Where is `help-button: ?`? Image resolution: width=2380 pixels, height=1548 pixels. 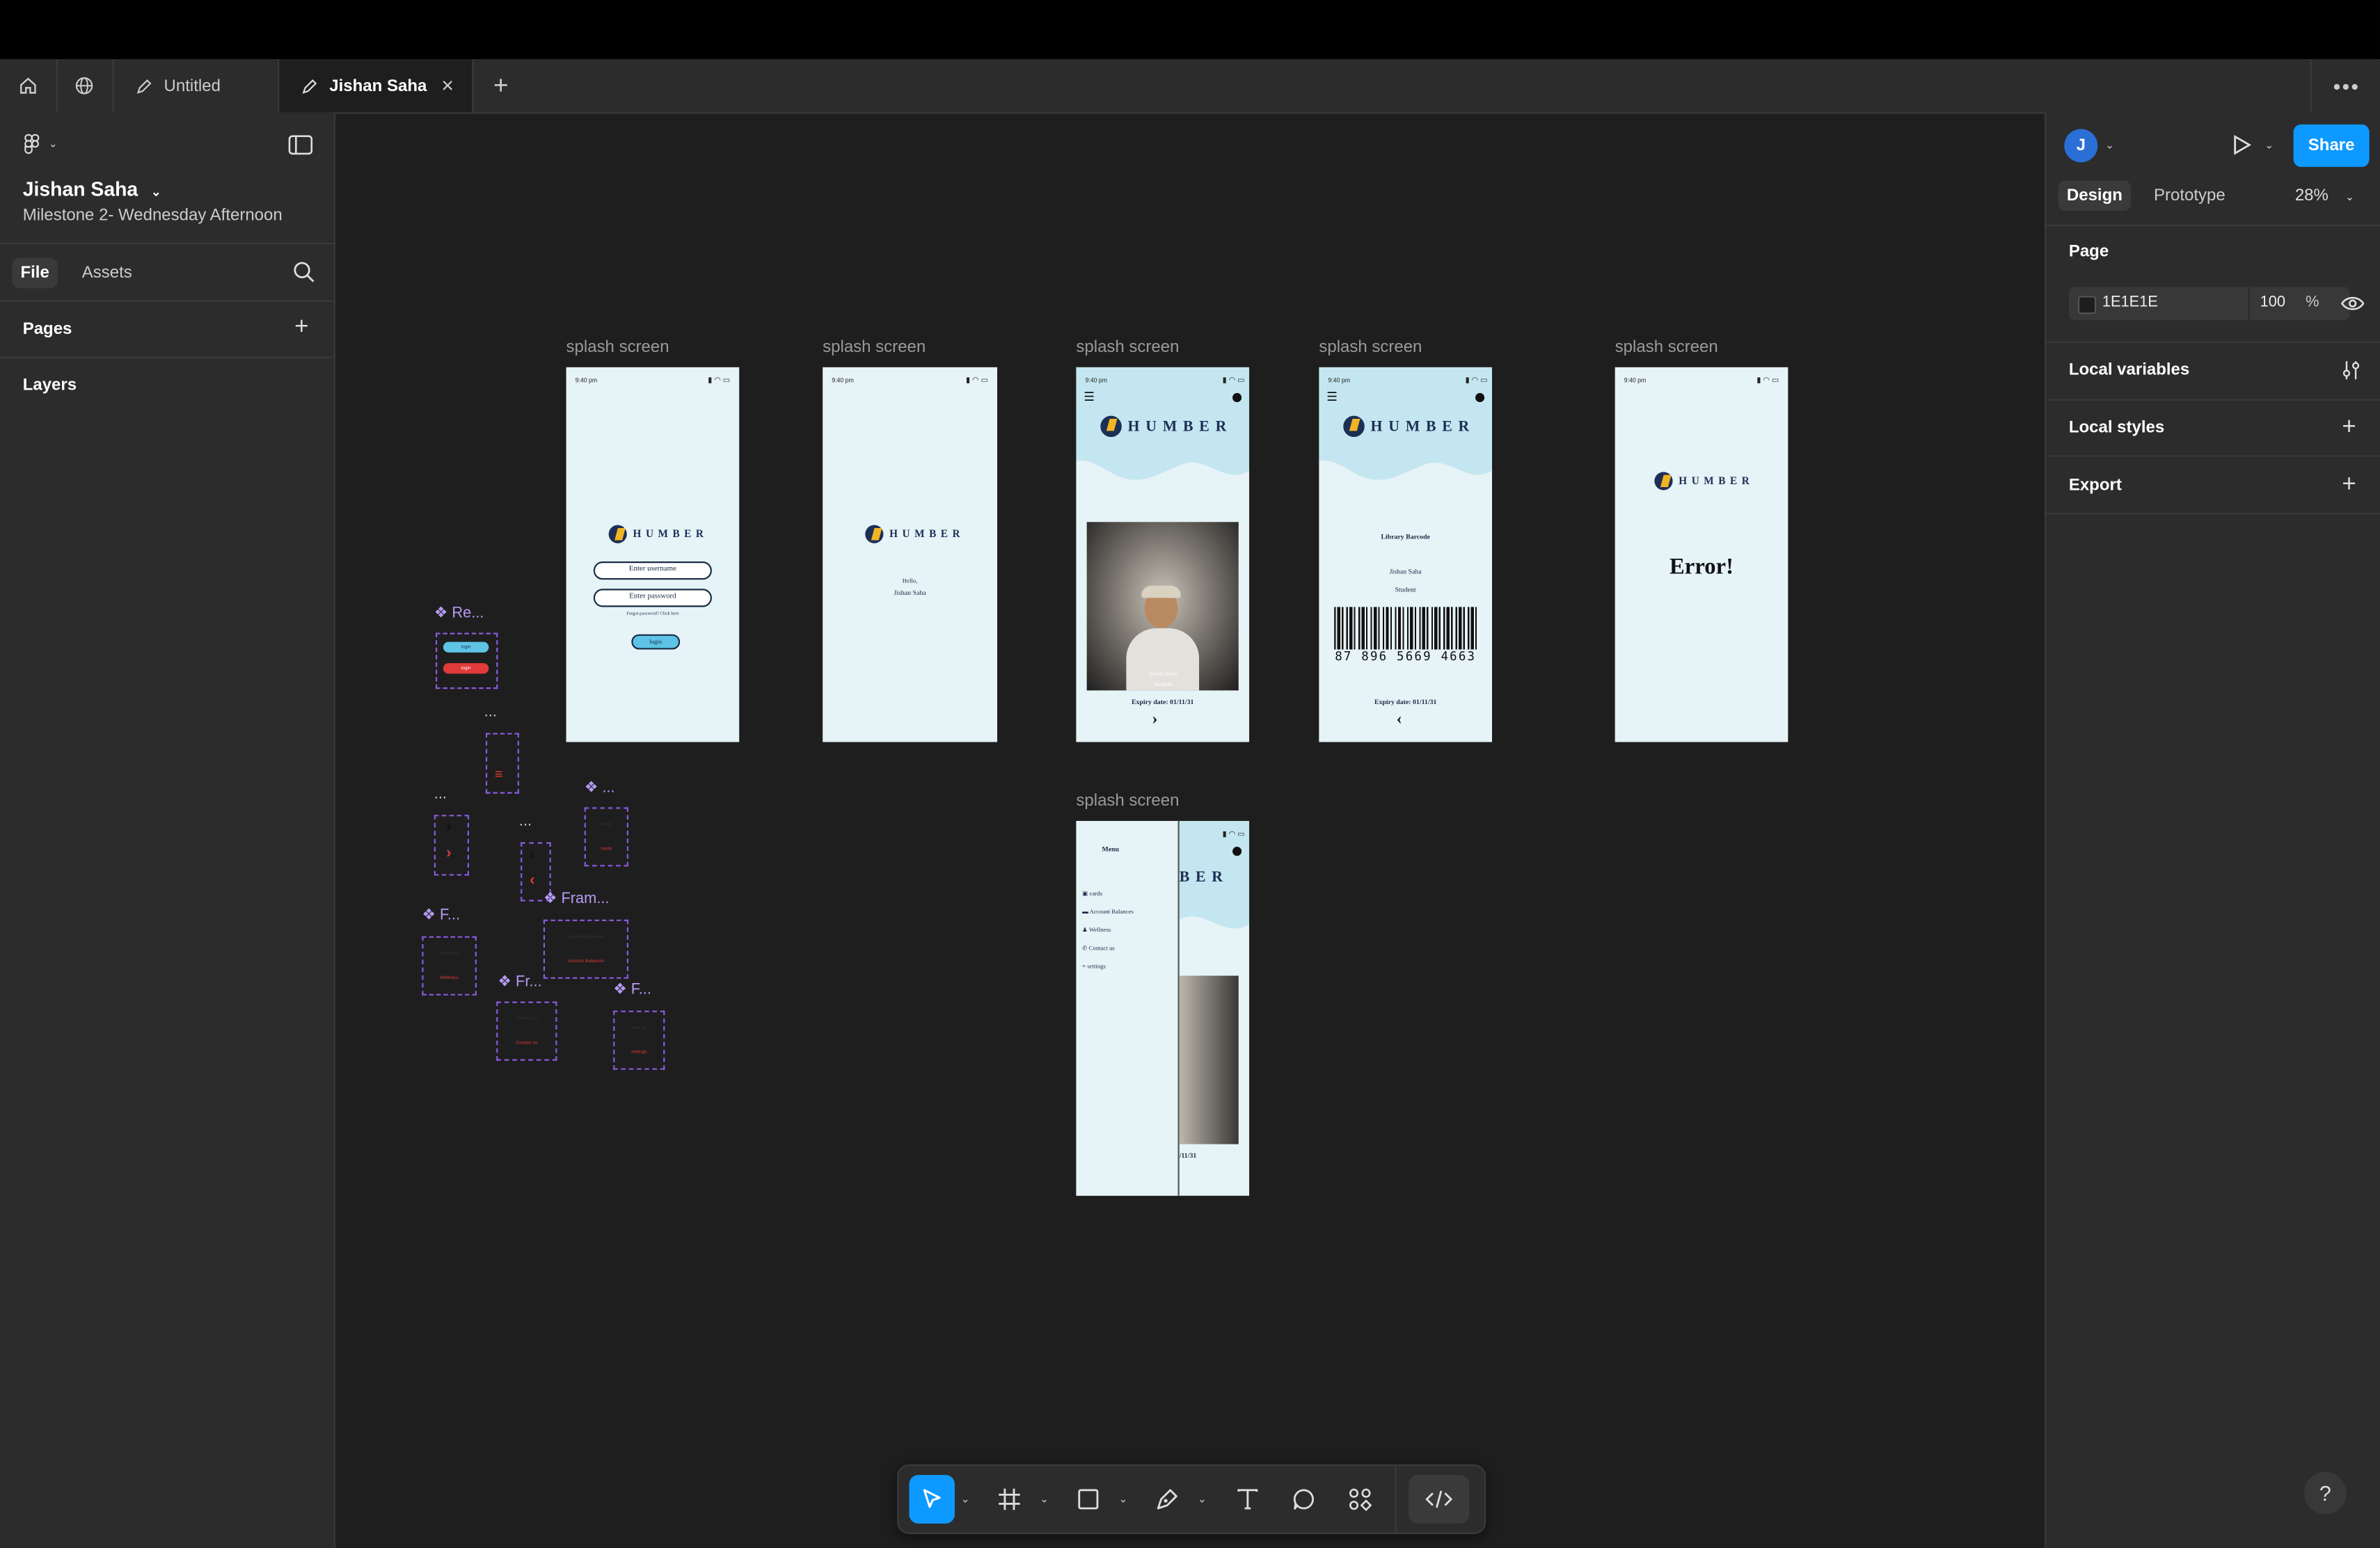
help-button: ? is located at coordinates (2325, 1493).